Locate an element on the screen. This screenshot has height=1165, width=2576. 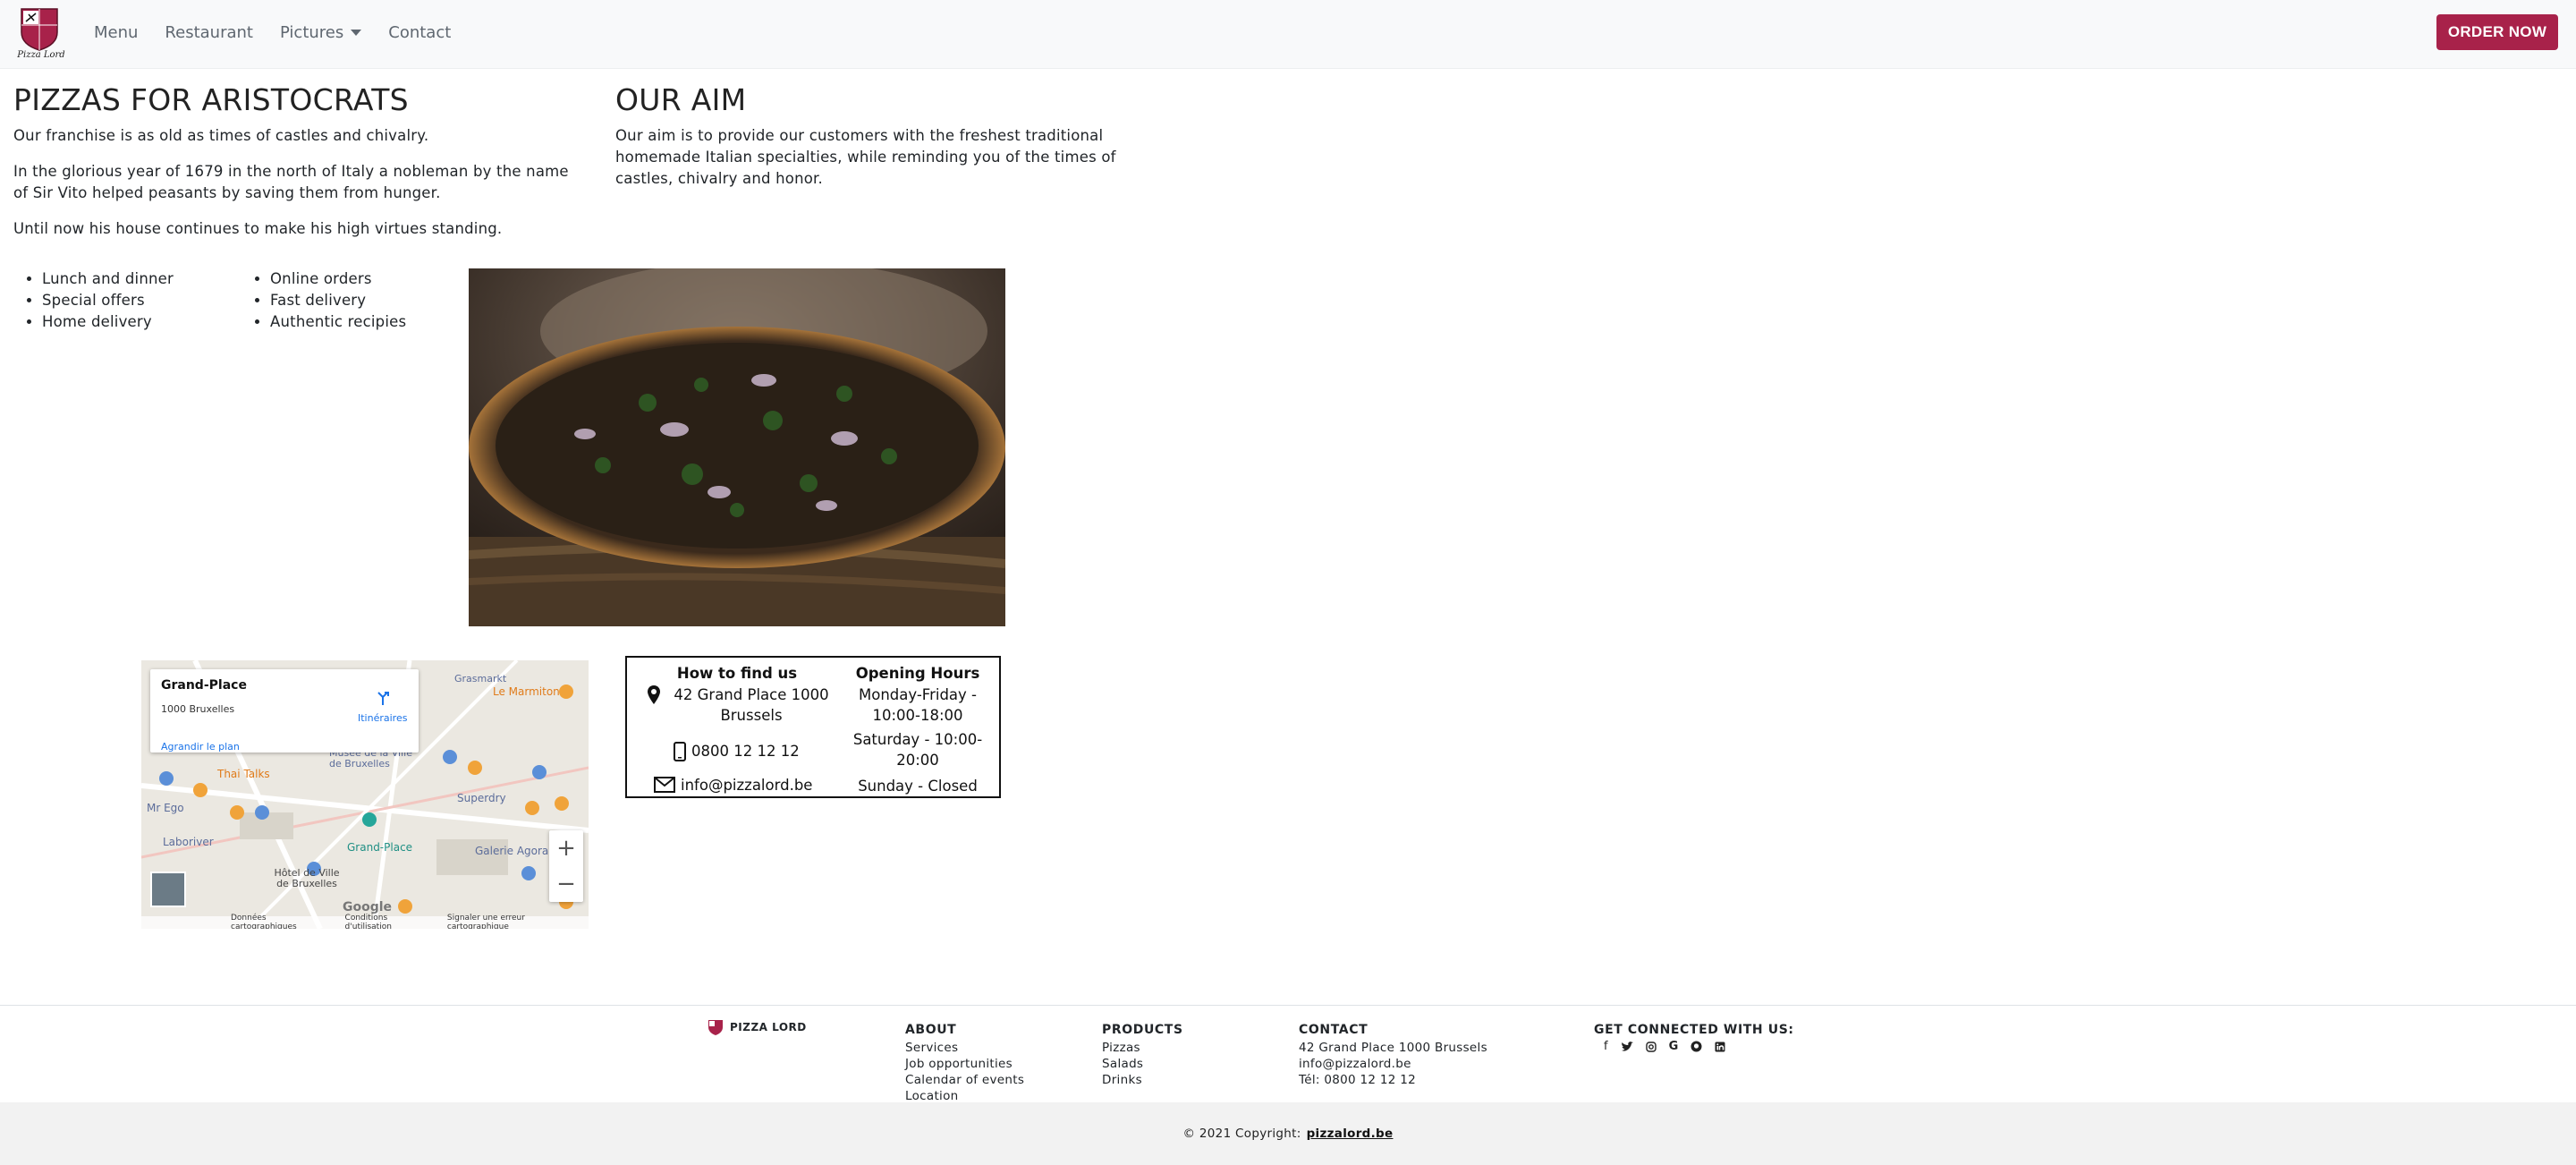
list-item: Special offers is located at coordinates (108, 300).